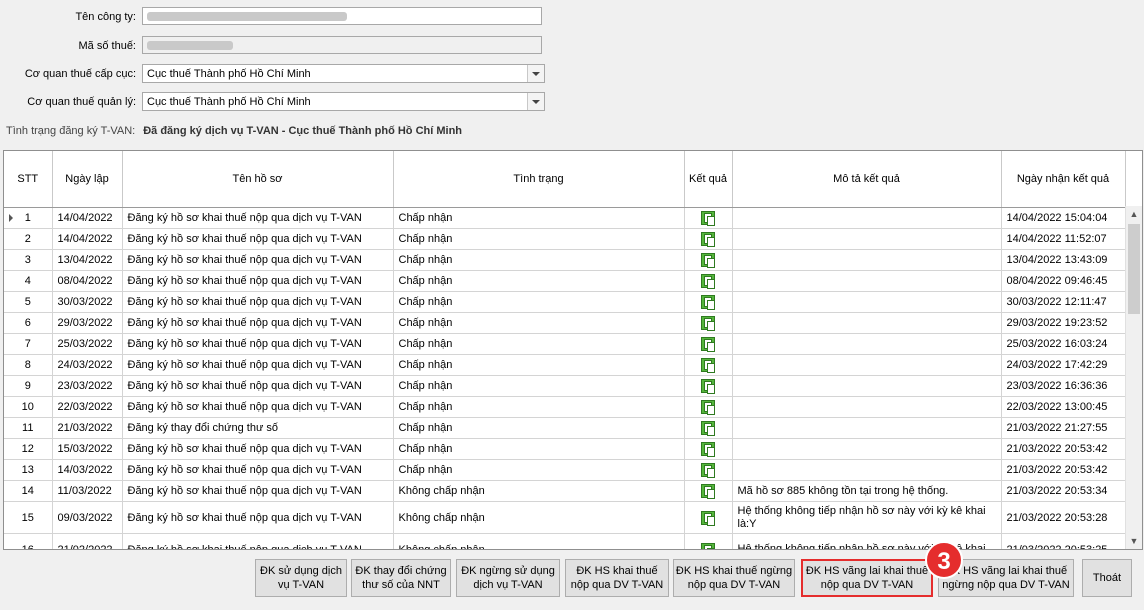 This screenshot has height=610, width=1144. Describe the element at coordinates (28, 260) in the screenshot. I see `cell-stt: 3` at that location.